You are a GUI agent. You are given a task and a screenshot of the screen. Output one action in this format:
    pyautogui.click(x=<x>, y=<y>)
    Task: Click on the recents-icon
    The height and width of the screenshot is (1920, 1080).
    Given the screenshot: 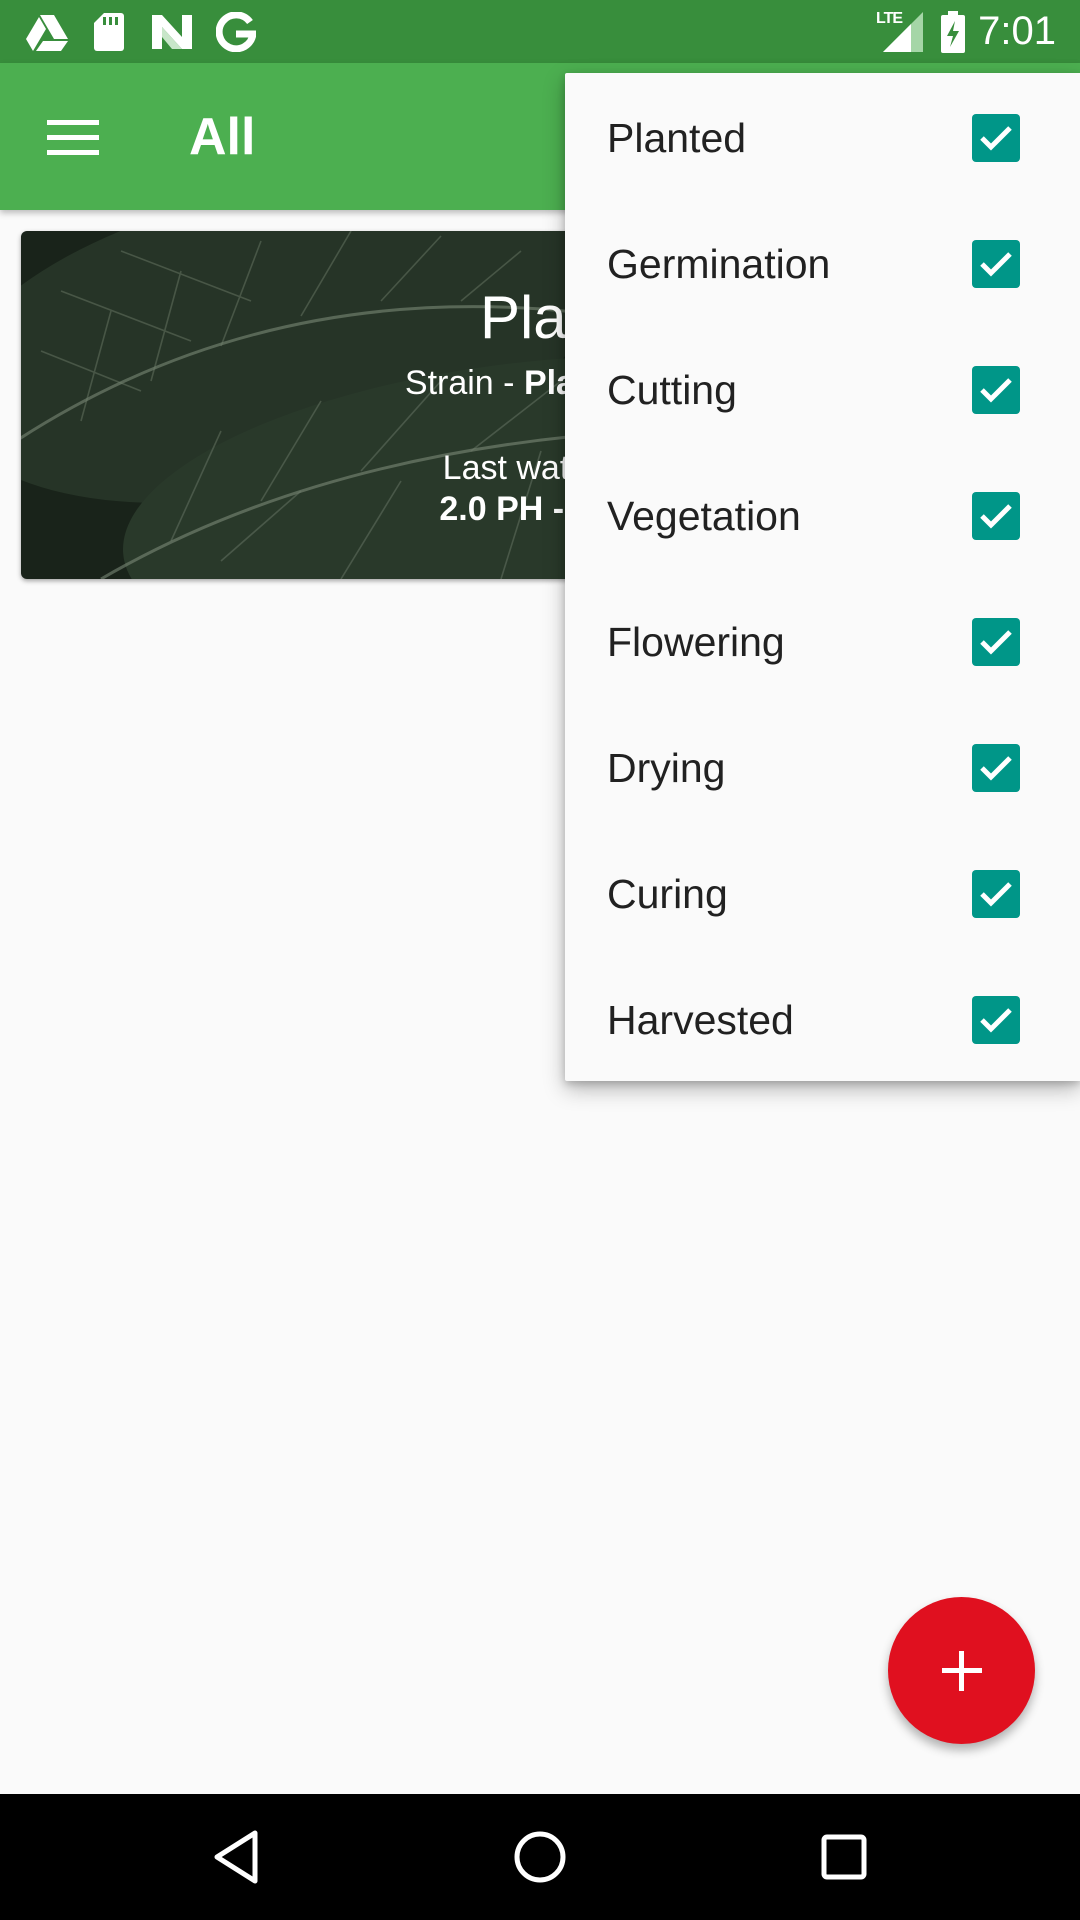 What is the action you would take?
    pyautogui.click(x=844, y=1857)
    